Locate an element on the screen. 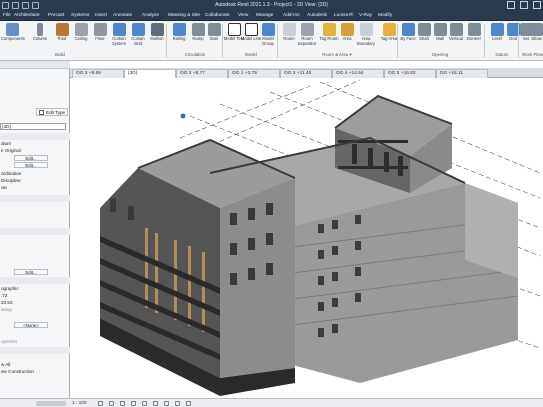  view-tab: OG 2 +8.77 is located at coordinates (202, 73).